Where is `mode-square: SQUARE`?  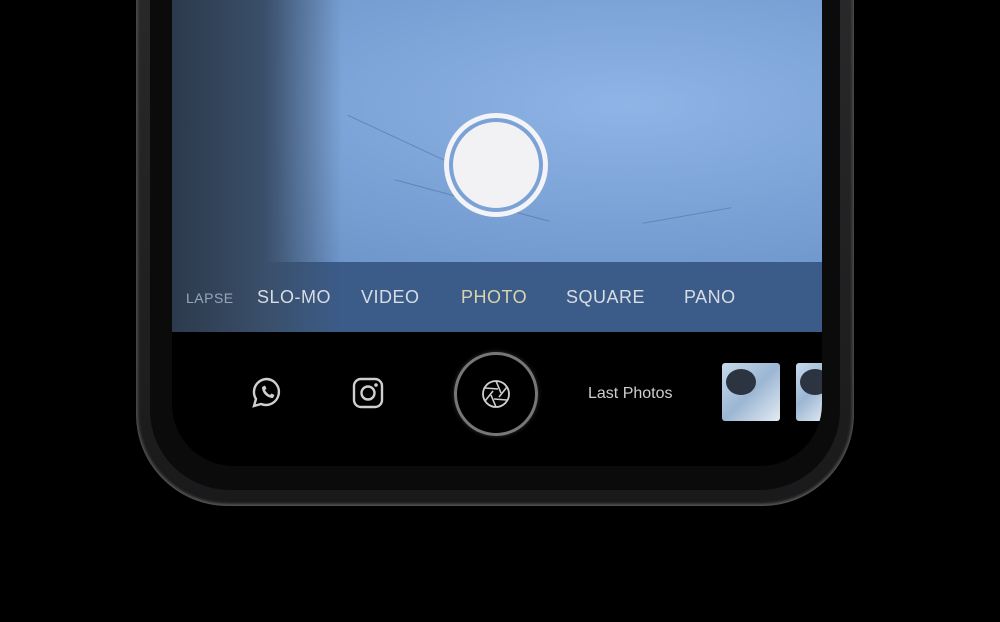
mode-square: SQUARE is located at coordinates (605, 297).